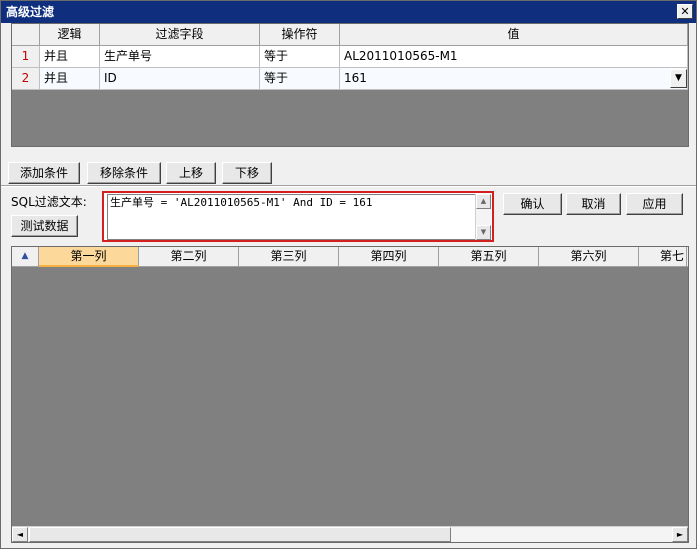 The height and width of the screenshot is (549, 697). I want to click on value-dropdown-button: ▼, so click(678, 78).